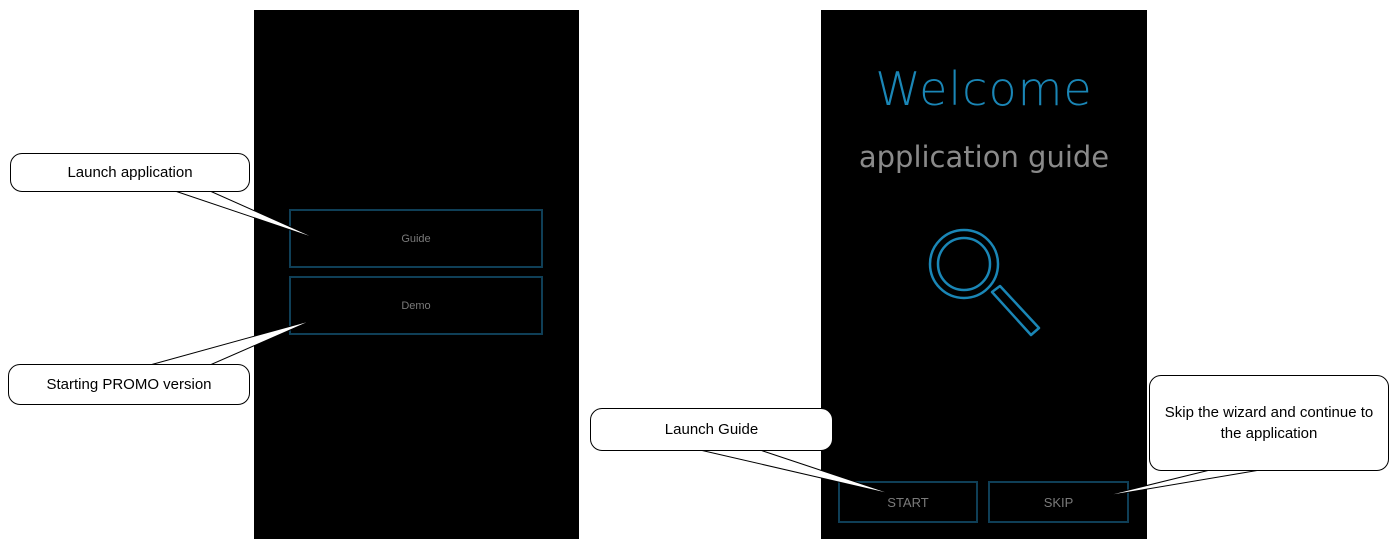 This screenshot has height=539, width=1397. What do you see at coordinates (985, 287) in the screenshot?
I see `search-icon` at bounding box center [985, 287].